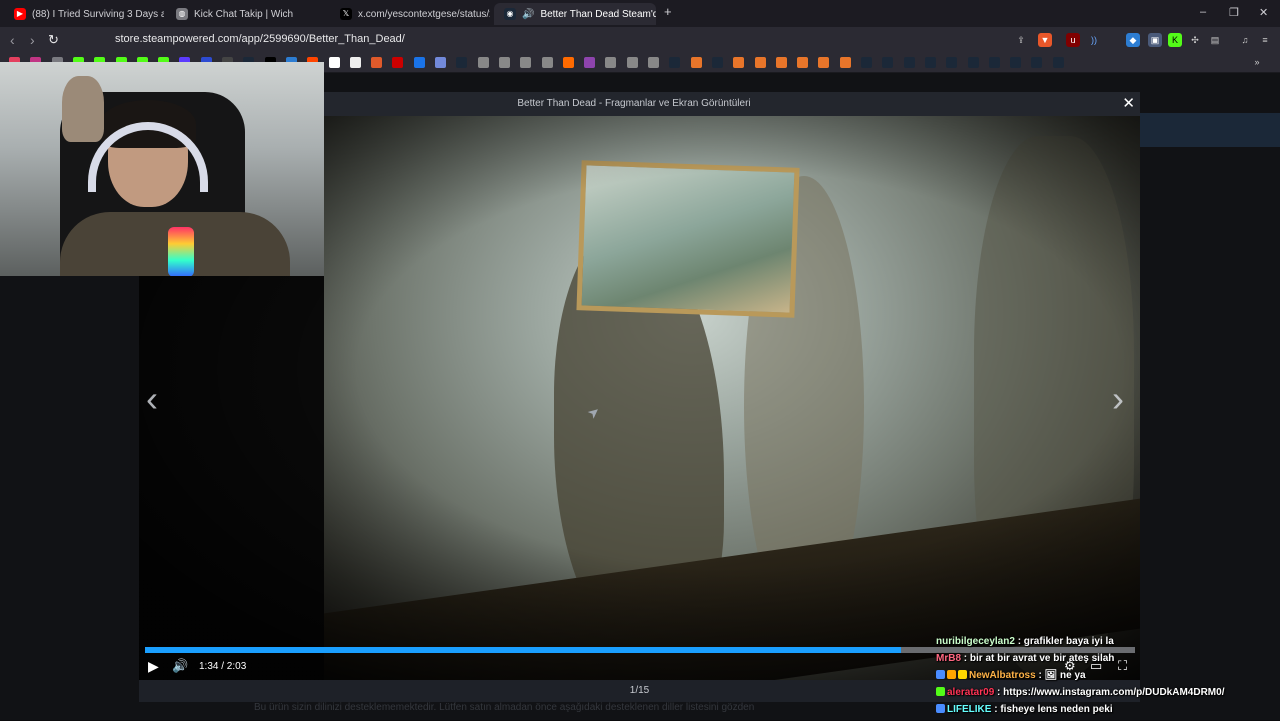 This screenshot has height=721, width=1280. What do you see at coordinates (668, 11) in the screenshot?
I see `new-tab-button: +` at bounding box center [668, 11].